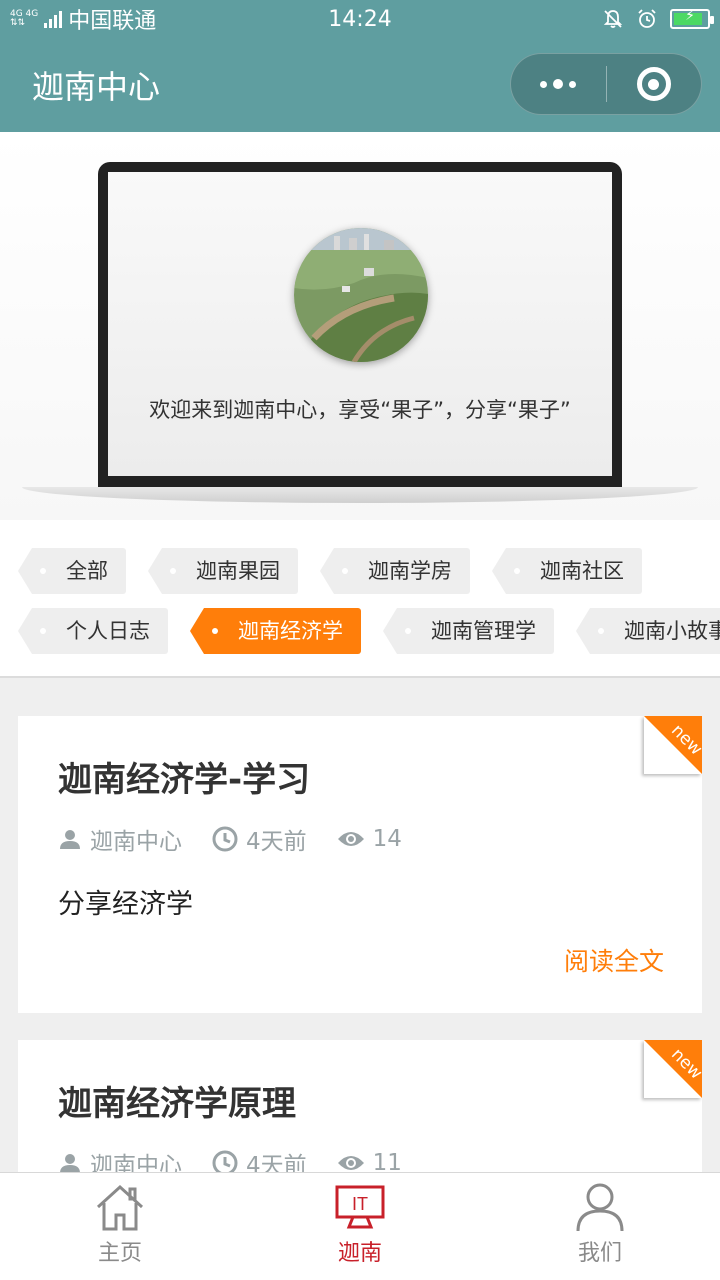 Image resolution: width=720 pixels, height=1280 pixels. What do you see at coordinates (360, 599) in the screenshot?
I see `category-tags: 全部 迦南果园 迦南学房 迦南社区 个人日志 迦南经济学 迦南管理学 迦南小故事` at bounding box center [360, 599].